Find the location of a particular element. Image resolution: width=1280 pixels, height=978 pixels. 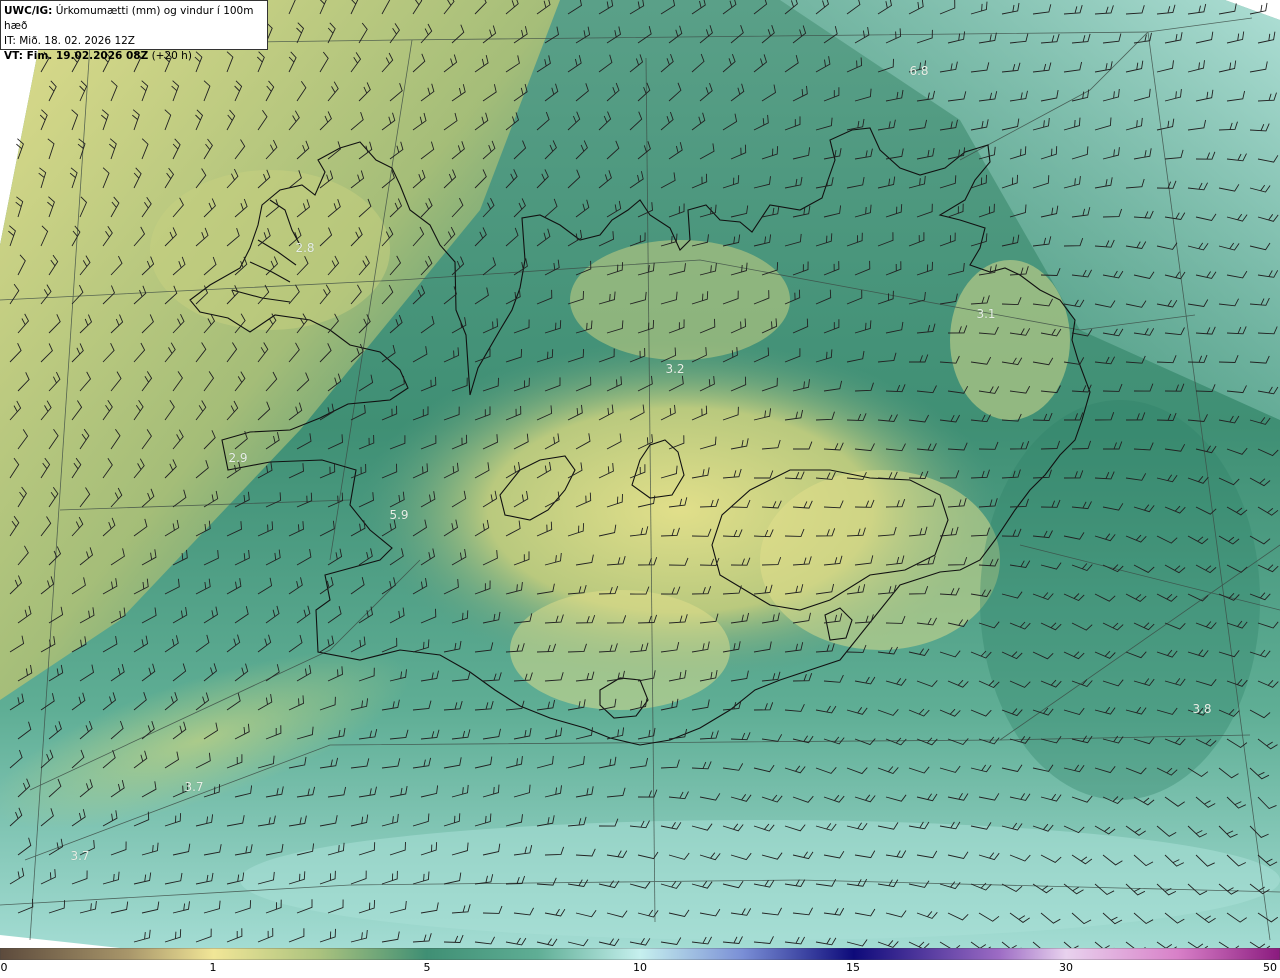

valid-time-line: VT: Fim. 19.02.2026 08Z (+20 h) is located at coordinates (134, 56).